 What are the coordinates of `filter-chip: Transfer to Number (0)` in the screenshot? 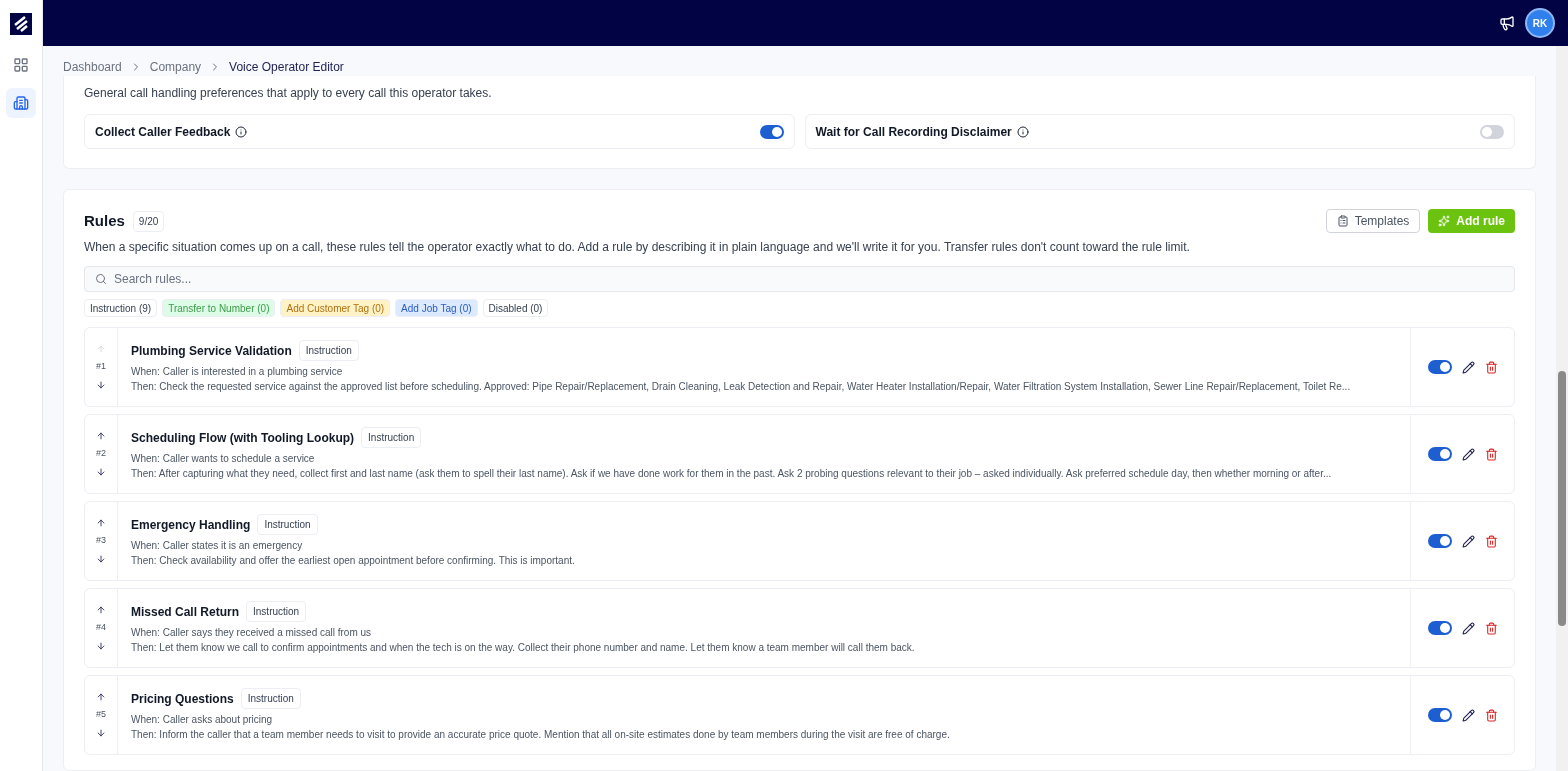 It's located at (219, 308).